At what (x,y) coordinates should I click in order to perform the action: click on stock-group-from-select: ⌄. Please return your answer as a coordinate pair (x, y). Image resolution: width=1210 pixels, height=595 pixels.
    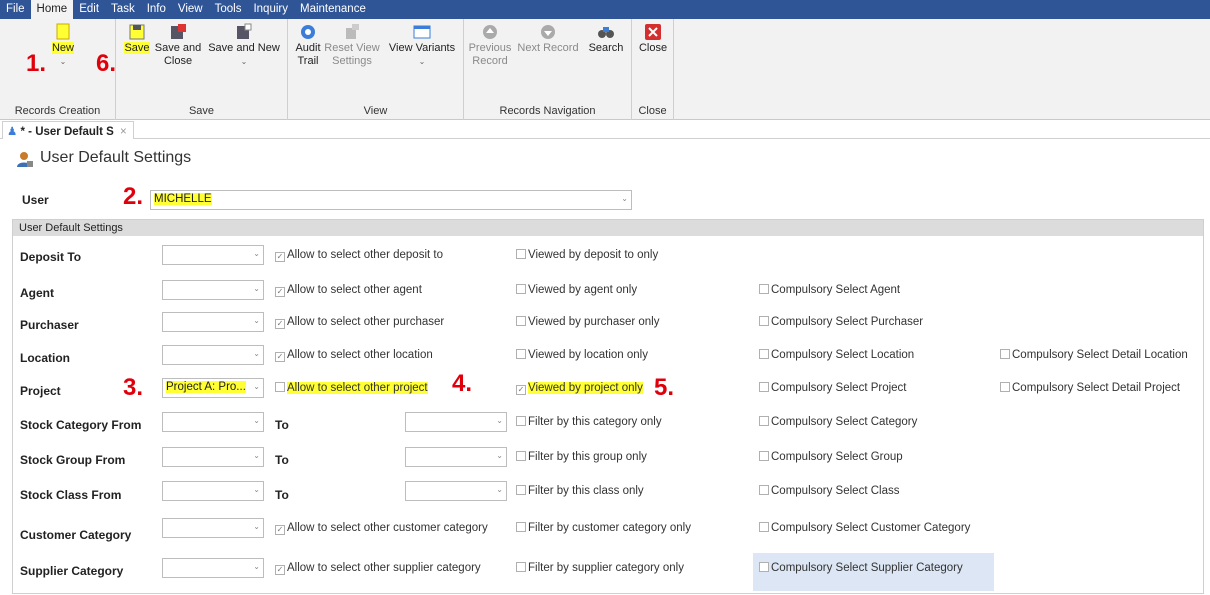
    Looking at the image, I should click on (213, 457).